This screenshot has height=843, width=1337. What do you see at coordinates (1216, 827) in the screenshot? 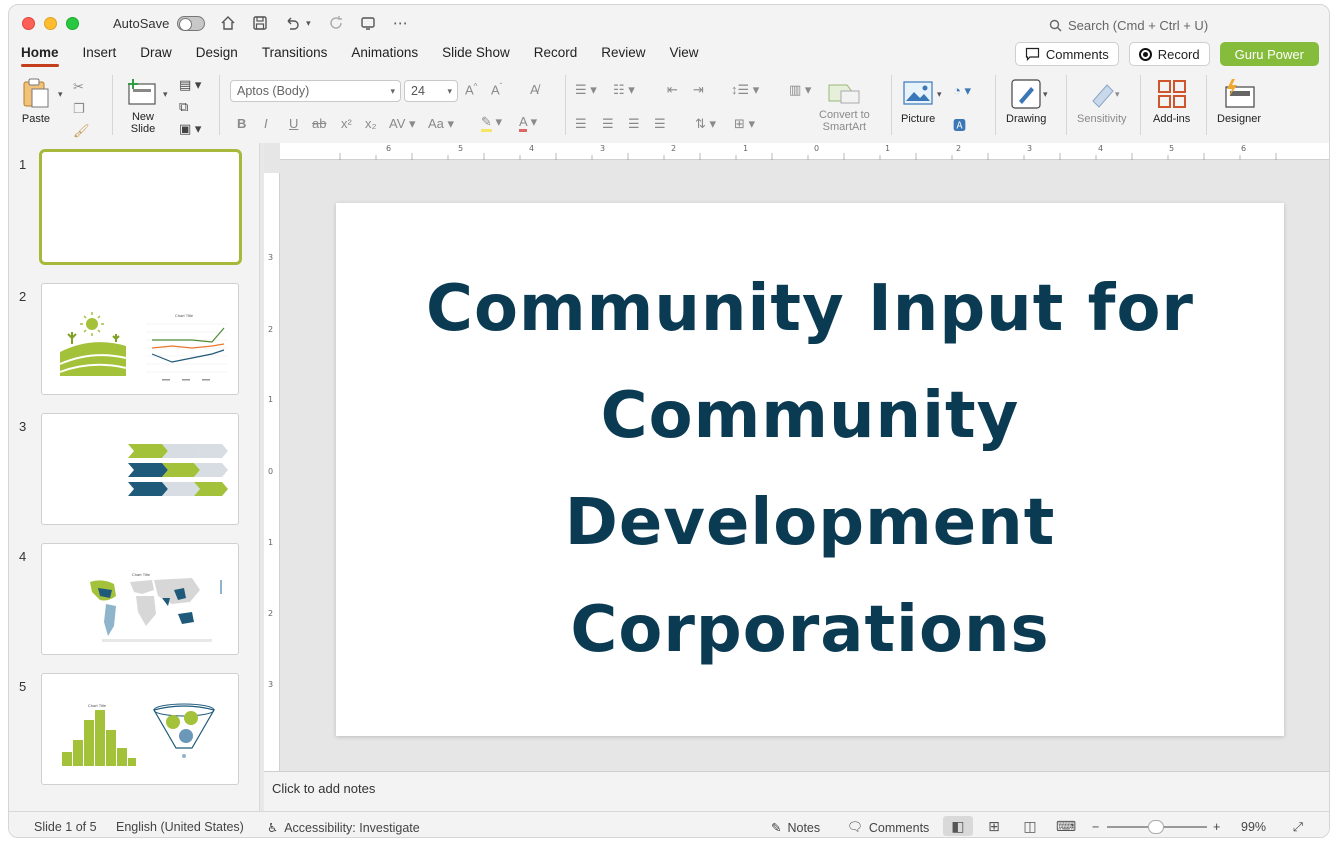
I see `zoom-in-button: +` at bounding box center [1216, 827].